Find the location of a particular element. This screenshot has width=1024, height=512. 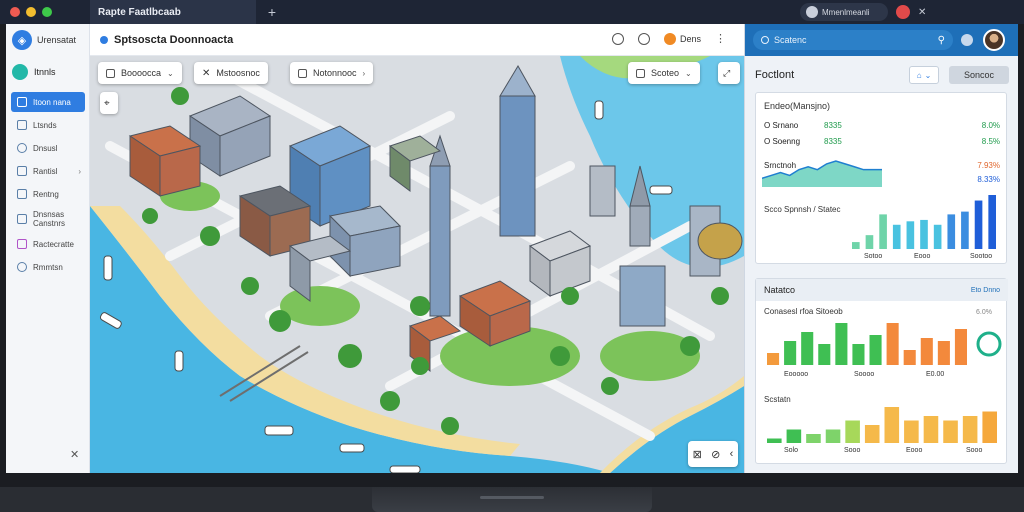

monitor-stand is located at coordinates (512, 499).